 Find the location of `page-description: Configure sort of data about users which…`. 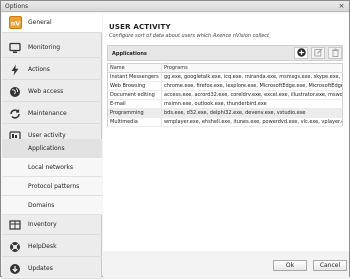

page-description: Configure sort of data about users which… is located at coordinates (189, 36).